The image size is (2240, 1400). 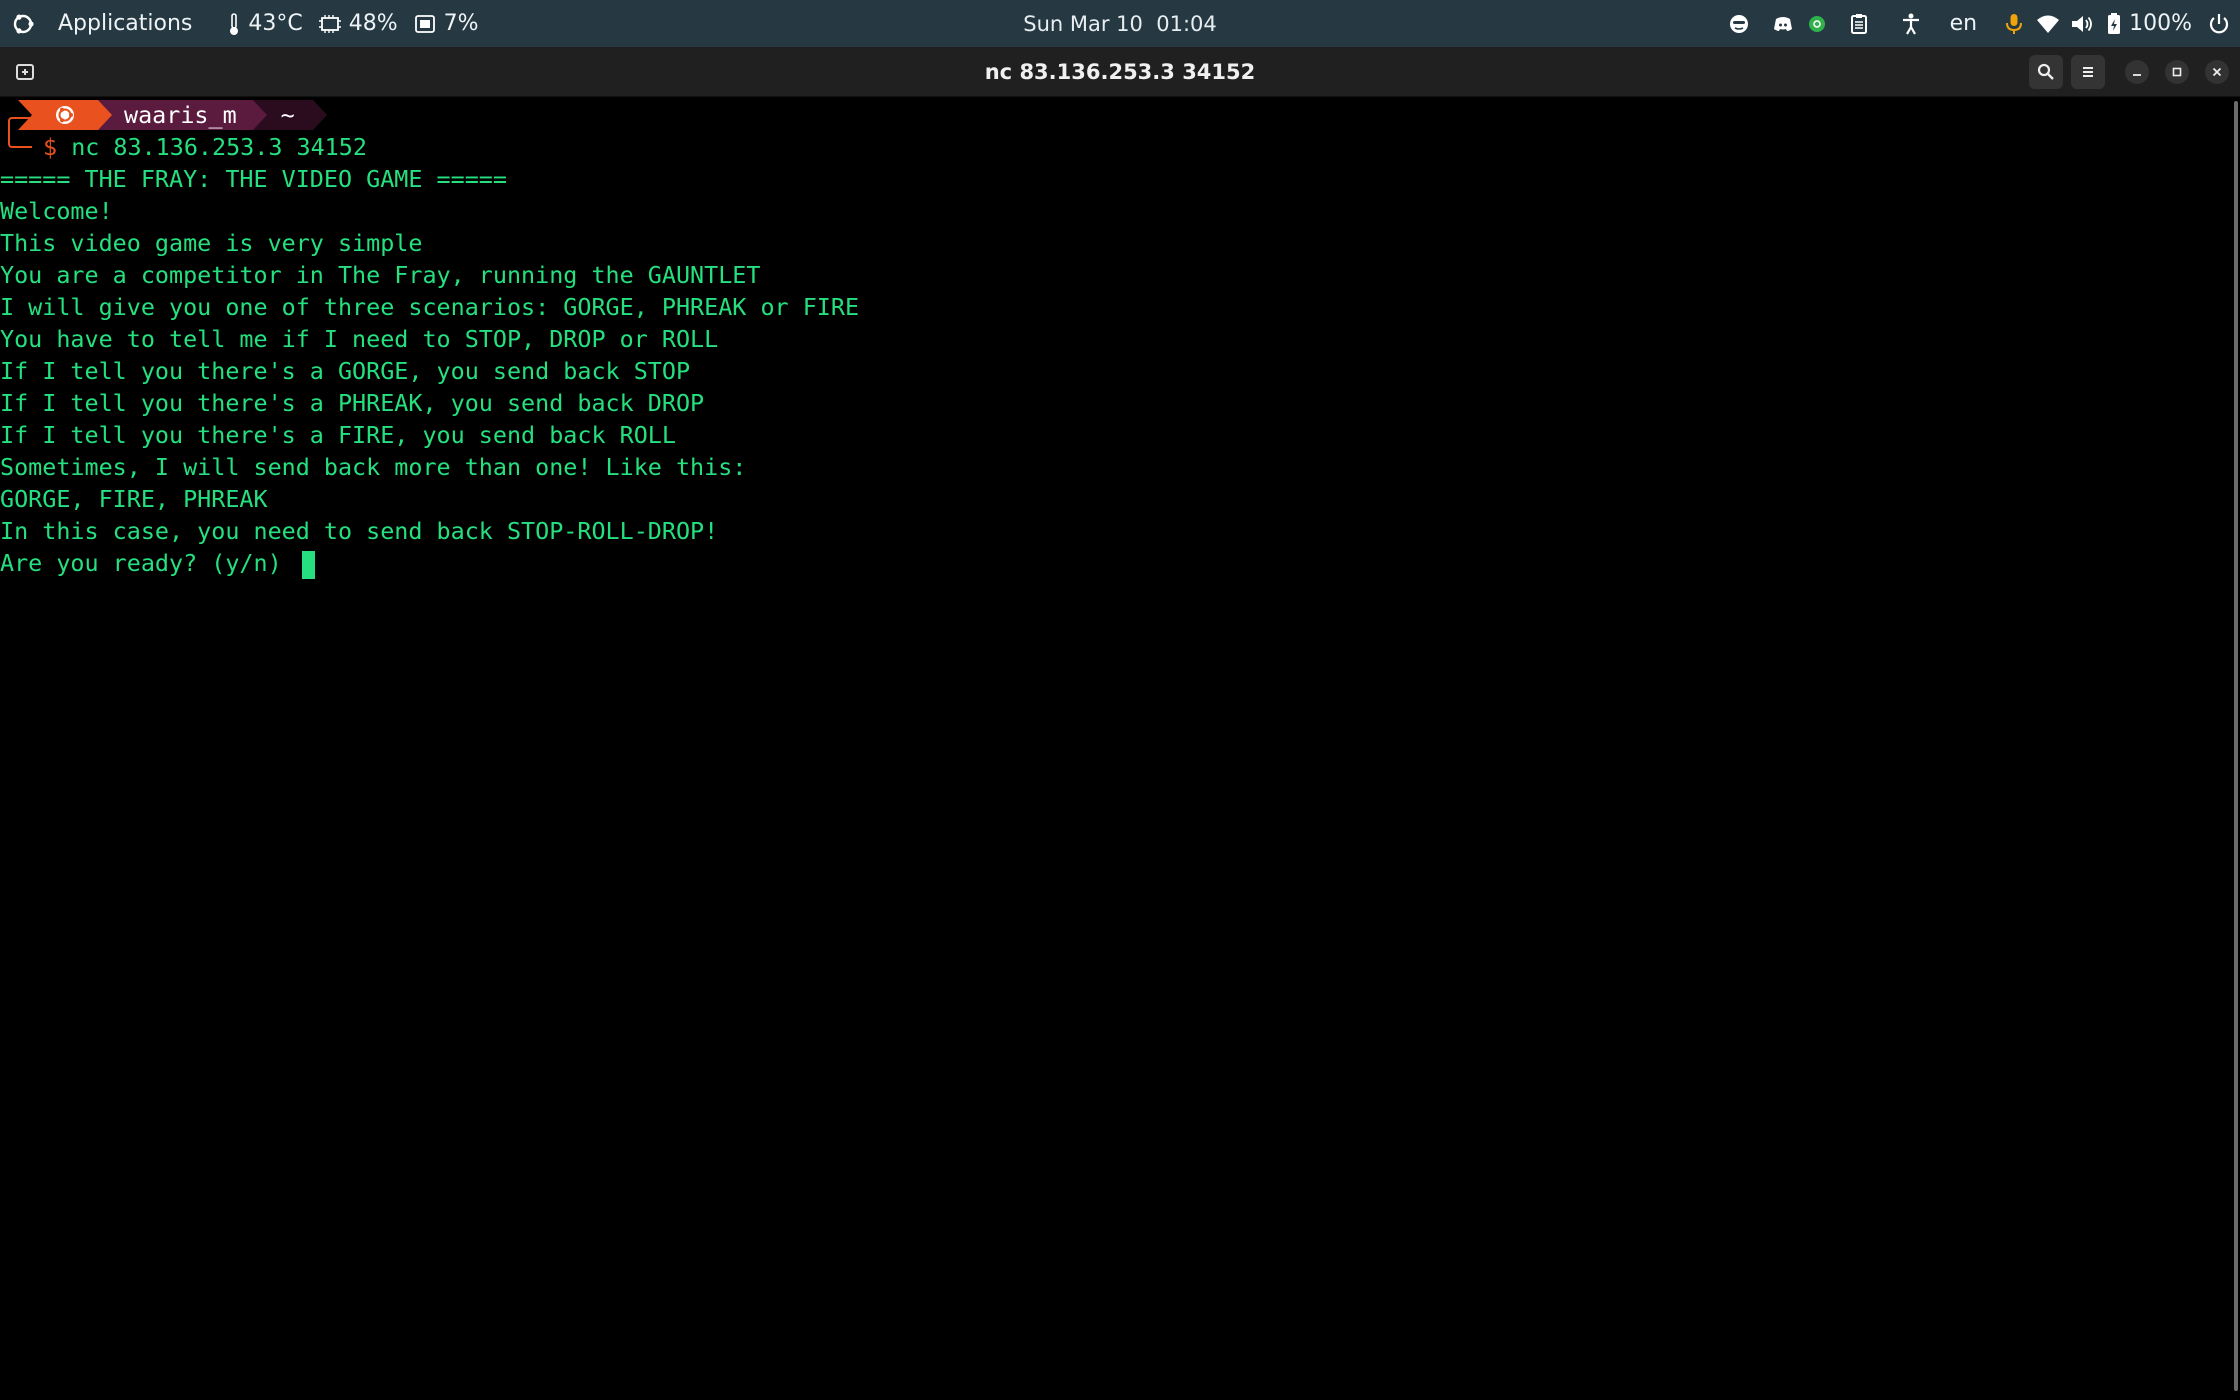 I want to click on discord-icon, so click(x=1783, y=24).